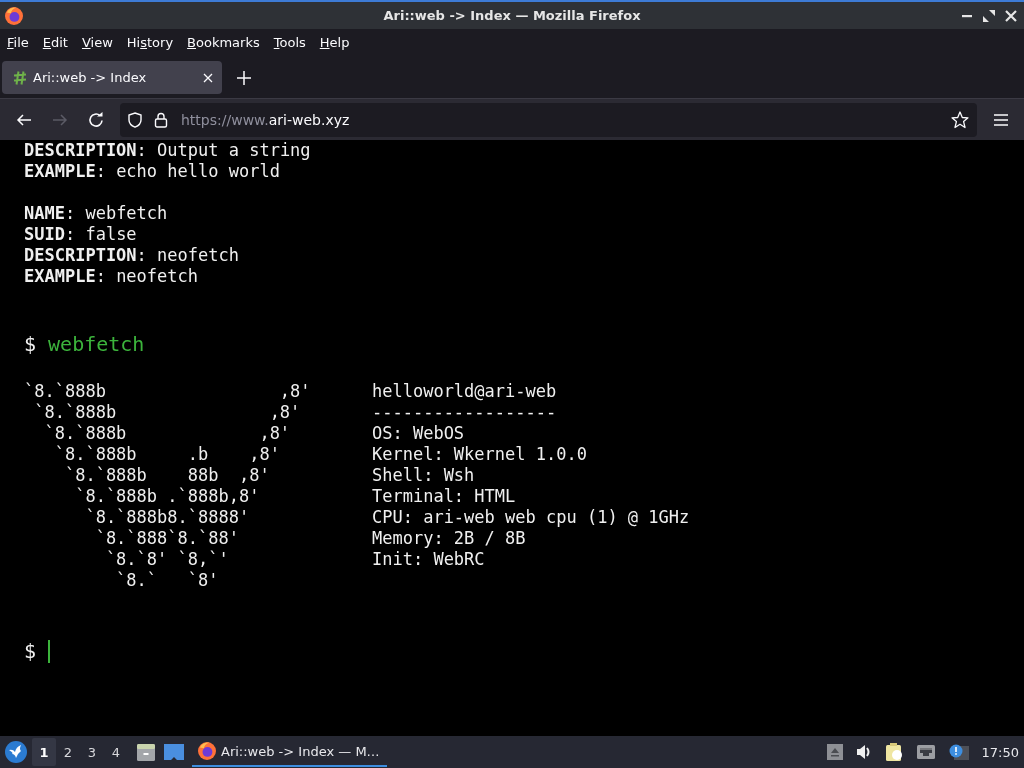  I want to click on output-line: DESCRIPTION: neofetch, so click(132, 255).